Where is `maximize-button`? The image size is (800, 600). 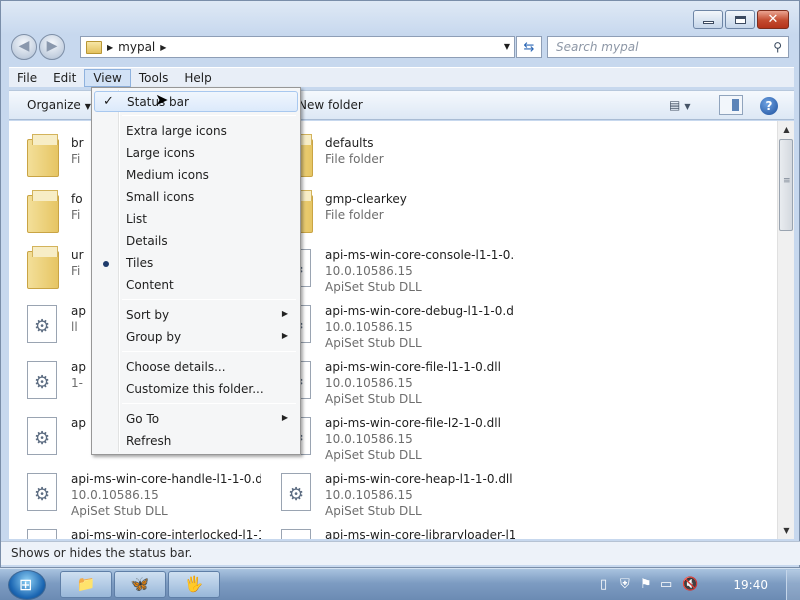
maximize-button is located at coordinates (740, 19).